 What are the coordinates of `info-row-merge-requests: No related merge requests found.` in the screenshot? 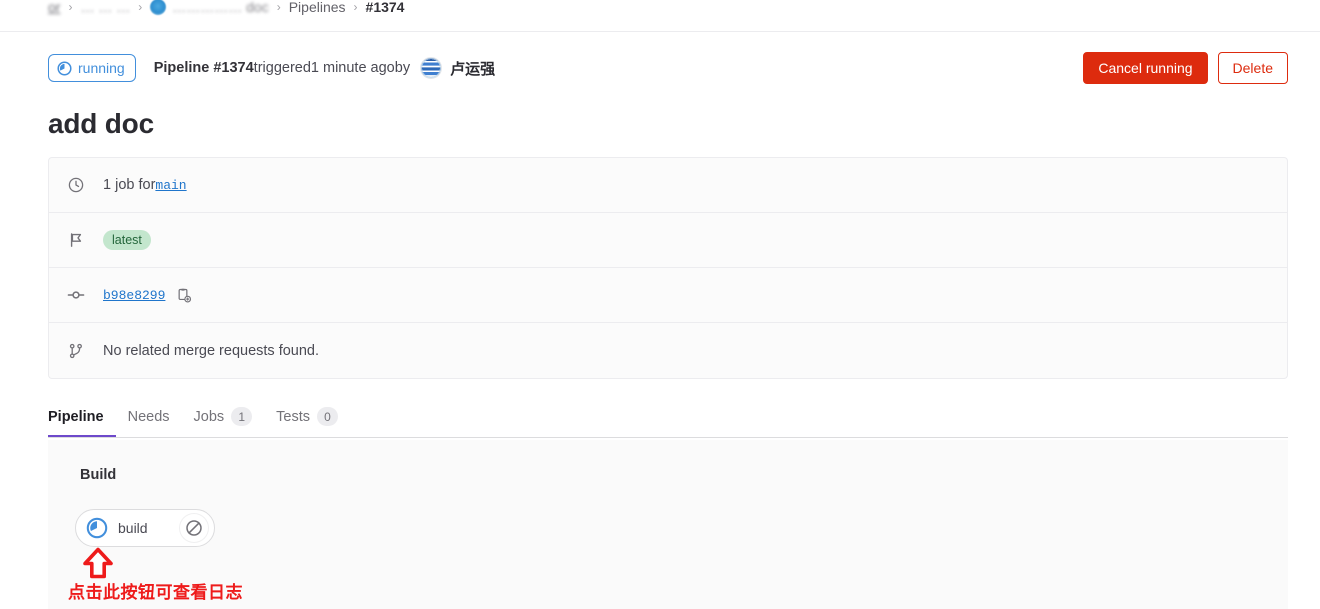 It's located at (668, 350).